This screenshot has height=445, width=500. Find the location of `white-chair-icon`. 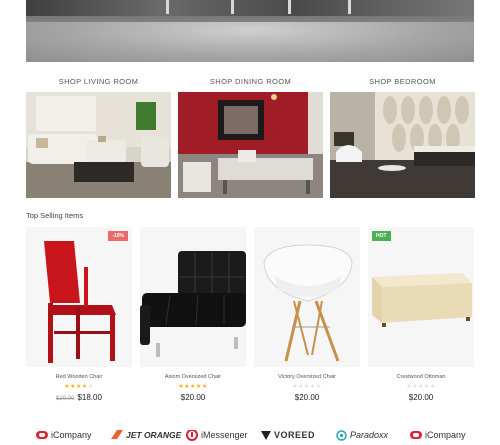

white-chair-icon is located at coordinates (308, 303).